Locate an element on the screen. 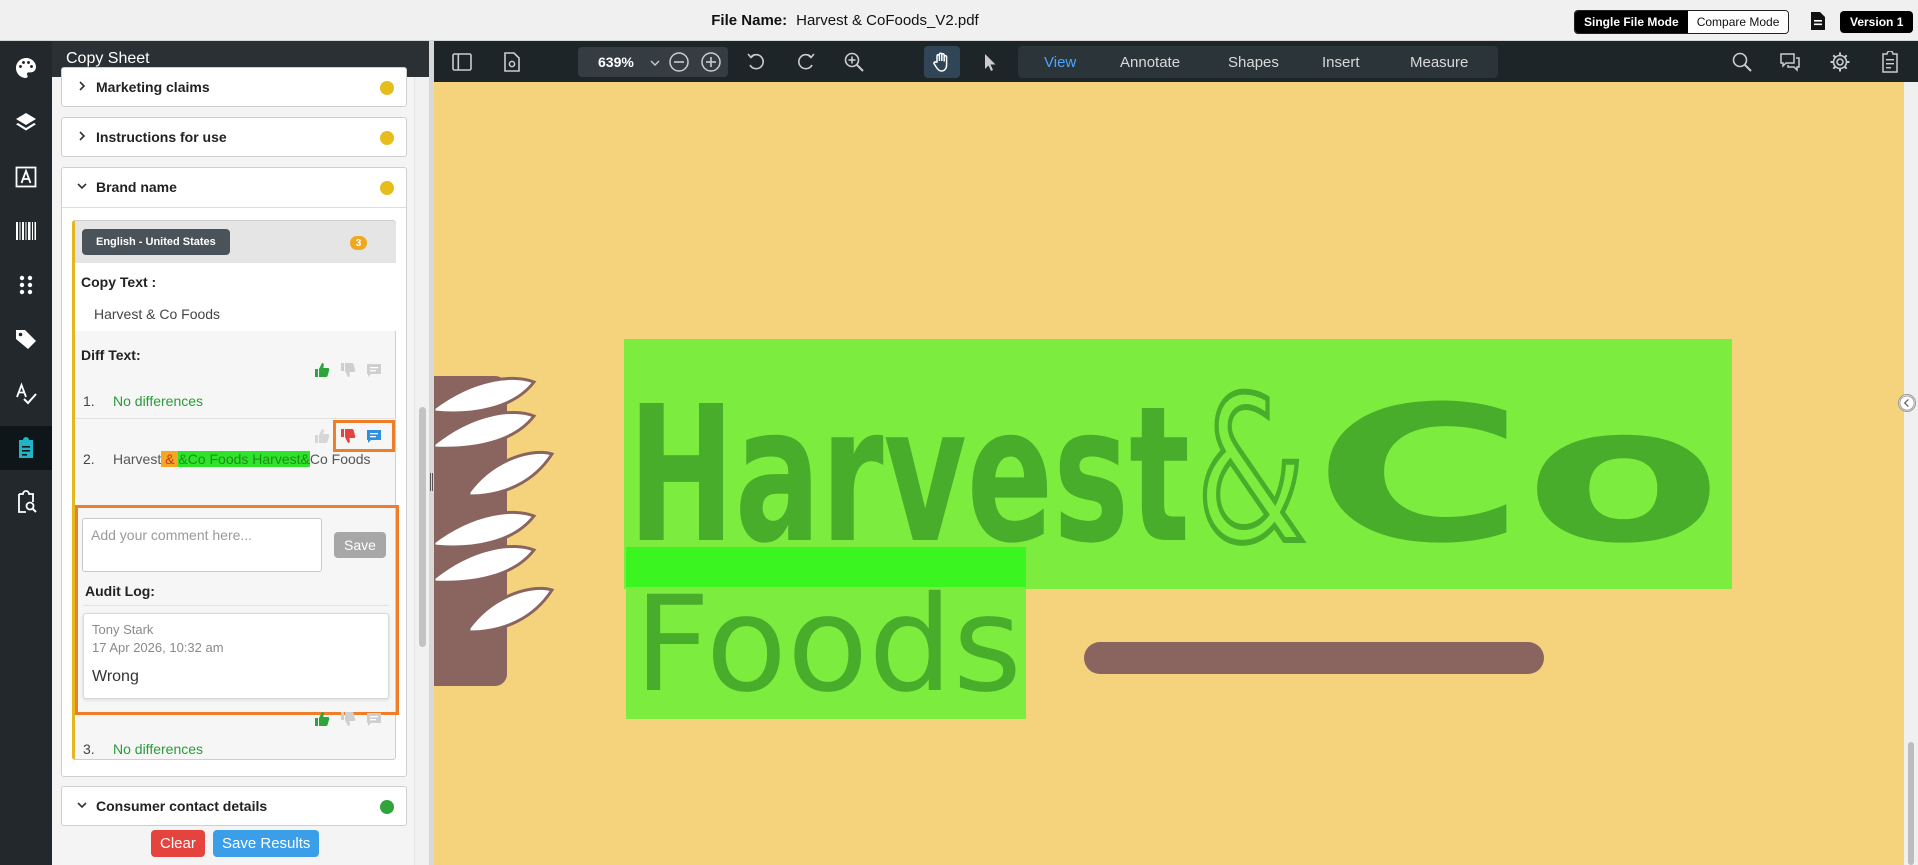 The height and width of the screenshot is (865, 1918). diff-deleted: & is located at coordinates (170, 459).